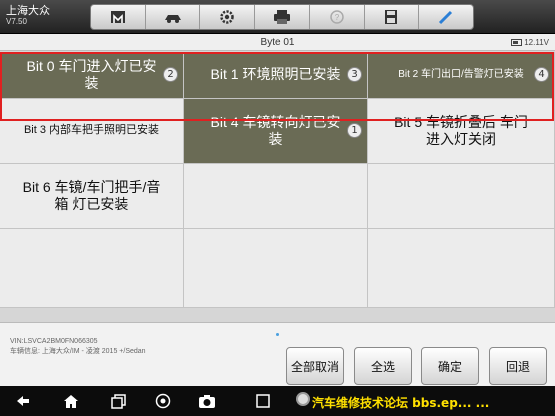 Image resolution: width=555 pixels, height=416 pixels. I want to click on option-bit-0: Bit 0 车门进入灯已安装 2, so click(92, 75).